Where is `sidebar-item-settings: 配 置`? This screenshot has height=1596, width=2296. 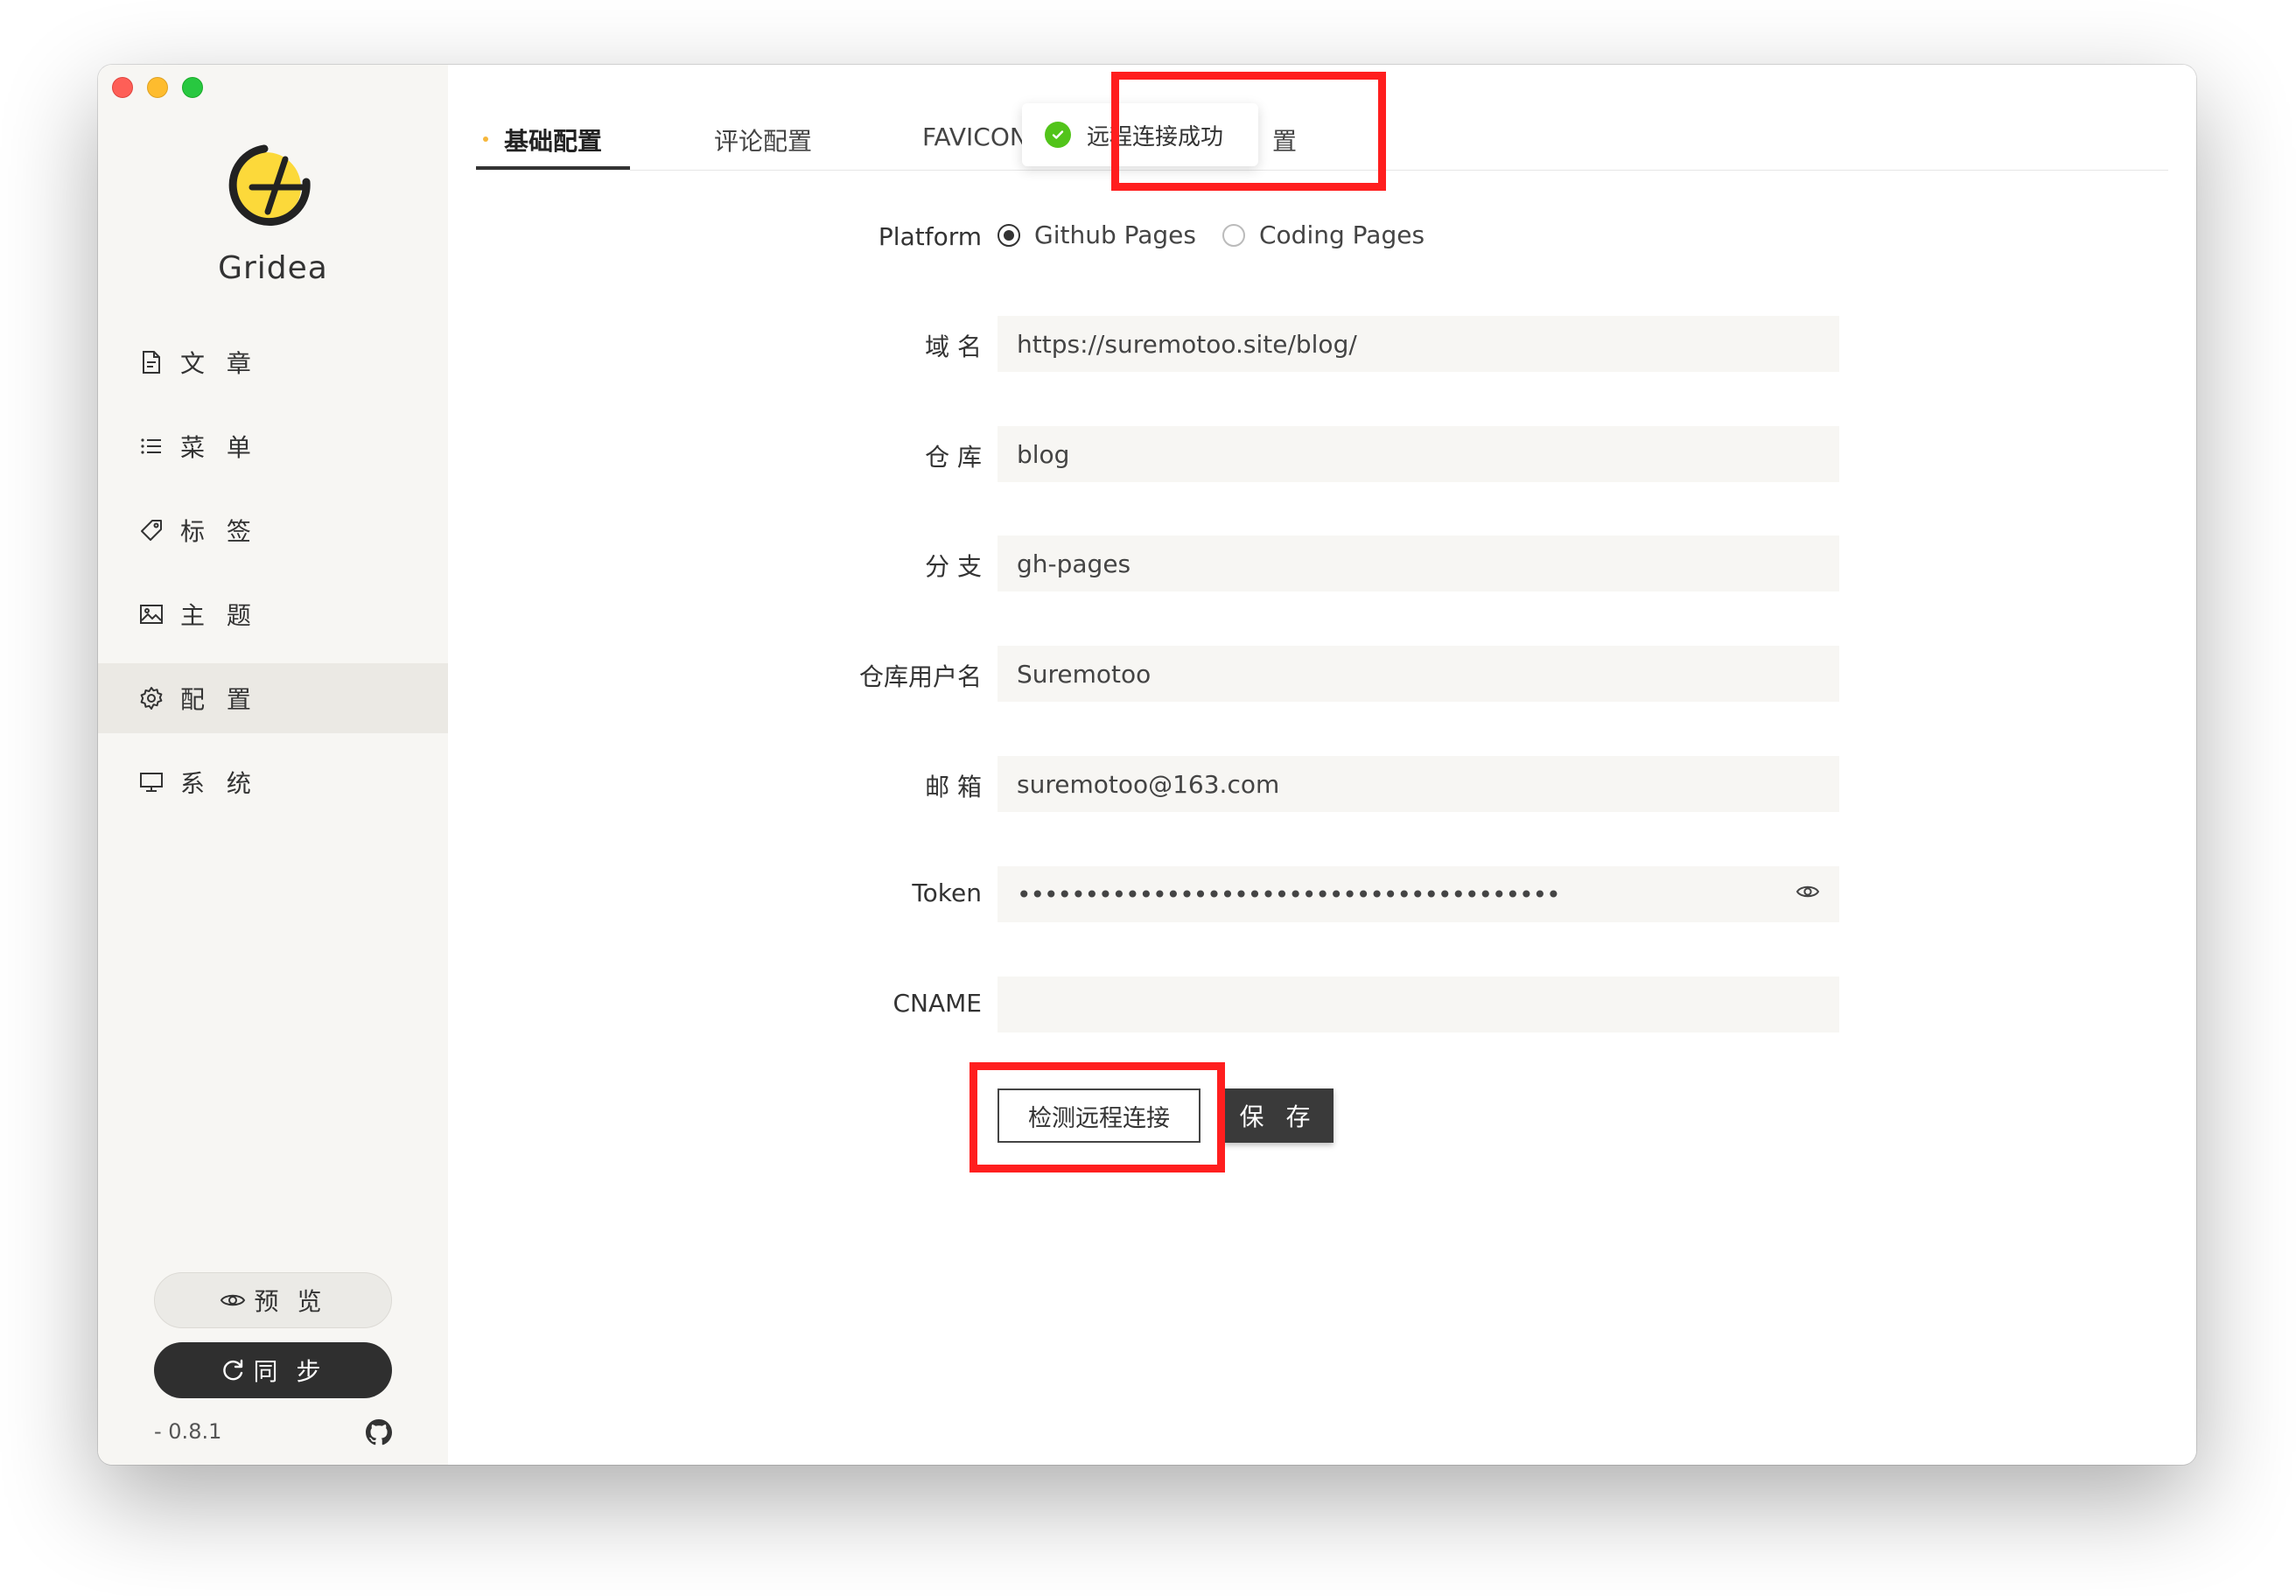
sidebar-item-settings: 配 置 is located at coordinates (273, 698).